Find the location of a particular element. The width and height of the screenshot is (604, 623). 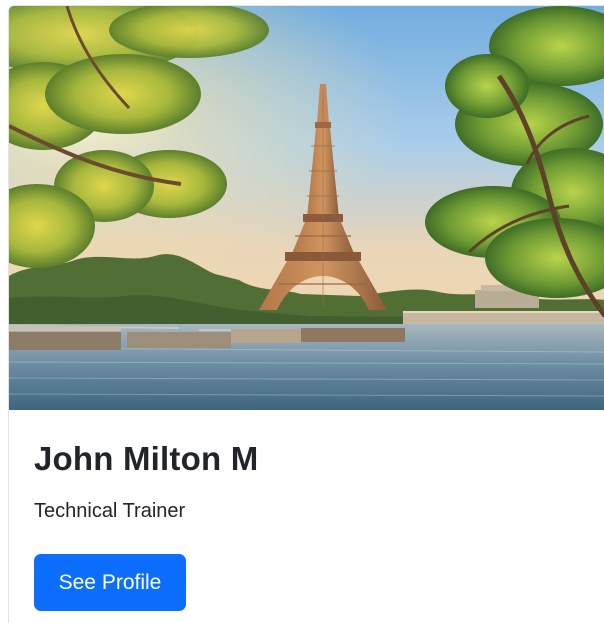

profile-role: Technical Trainer is located at coordinates (110, 511).